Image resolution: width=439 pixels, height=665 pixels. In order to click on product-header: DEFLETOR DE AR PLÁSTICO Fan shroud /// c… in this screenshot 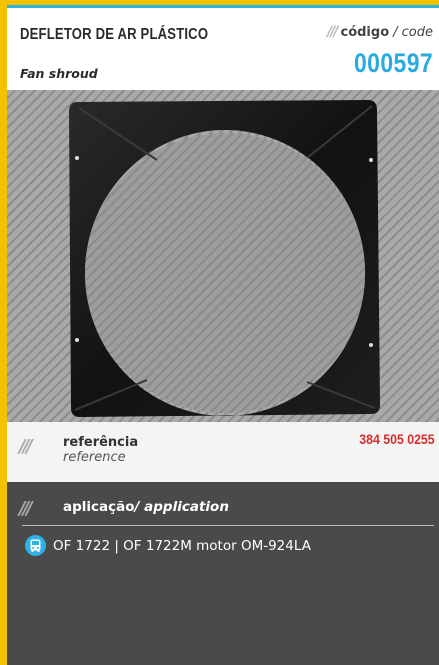, I will do `click(223, 49)`.